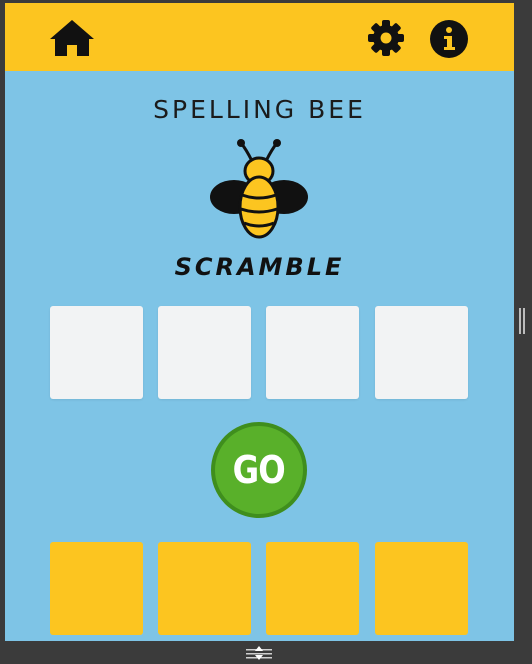 The width and height of the screenshot is (532, 664). I want to click on info-icon, so click(449, 39).